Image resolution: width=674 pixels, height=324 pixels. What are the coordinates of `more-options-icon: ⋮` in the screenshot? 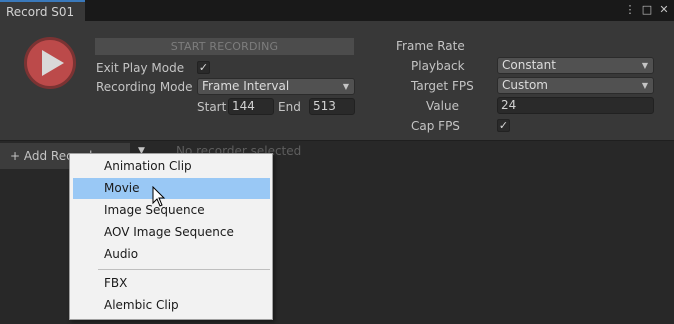 It's located at (630, 10).